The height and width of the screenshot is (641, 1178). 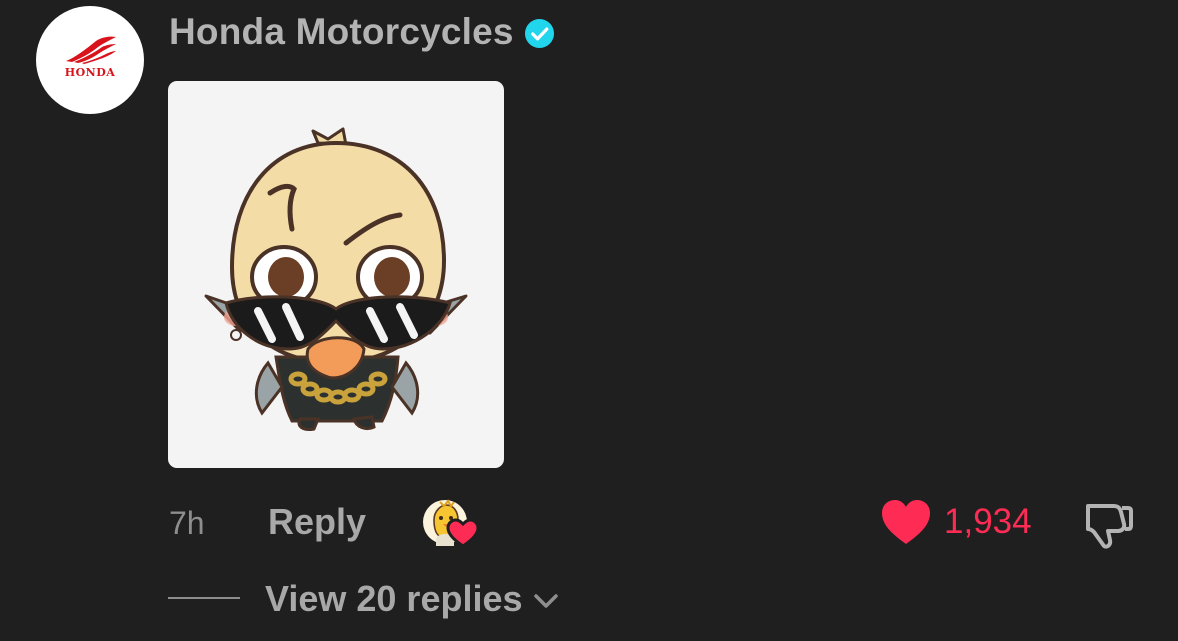 What do you see at coordinates (1107, 525) in the screenshot?
I see `dislike-thumbs-down-icon` at bounding box center [1107, 525].